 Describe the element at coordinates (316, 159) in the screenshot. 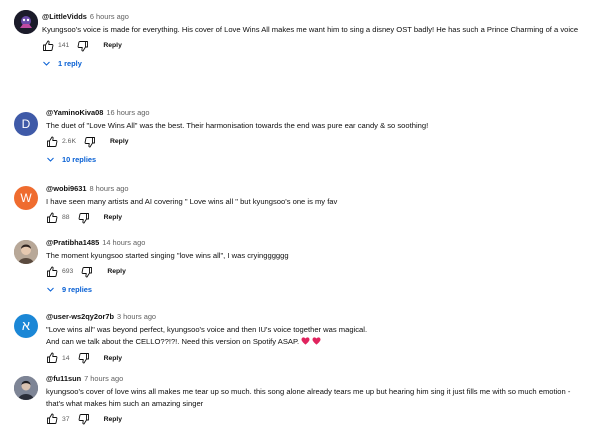

I see `view-replies-button: 10 replies` at that location.